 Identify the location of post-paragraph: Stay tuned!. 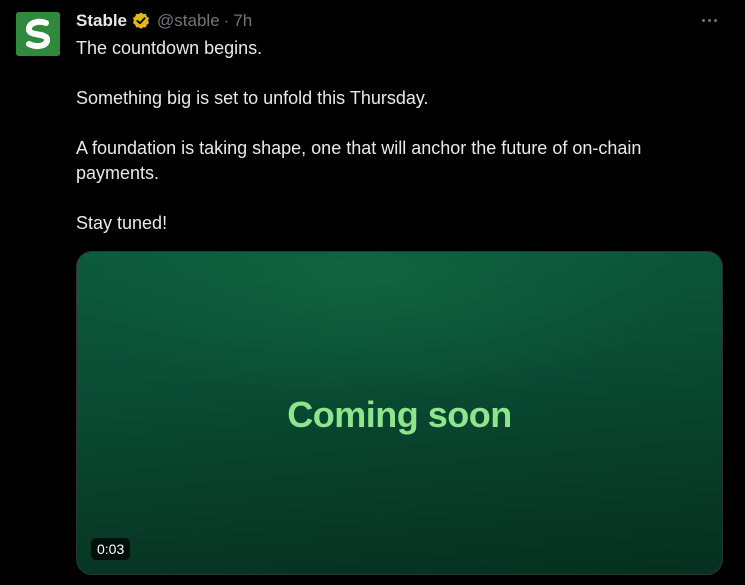
(122, 223).